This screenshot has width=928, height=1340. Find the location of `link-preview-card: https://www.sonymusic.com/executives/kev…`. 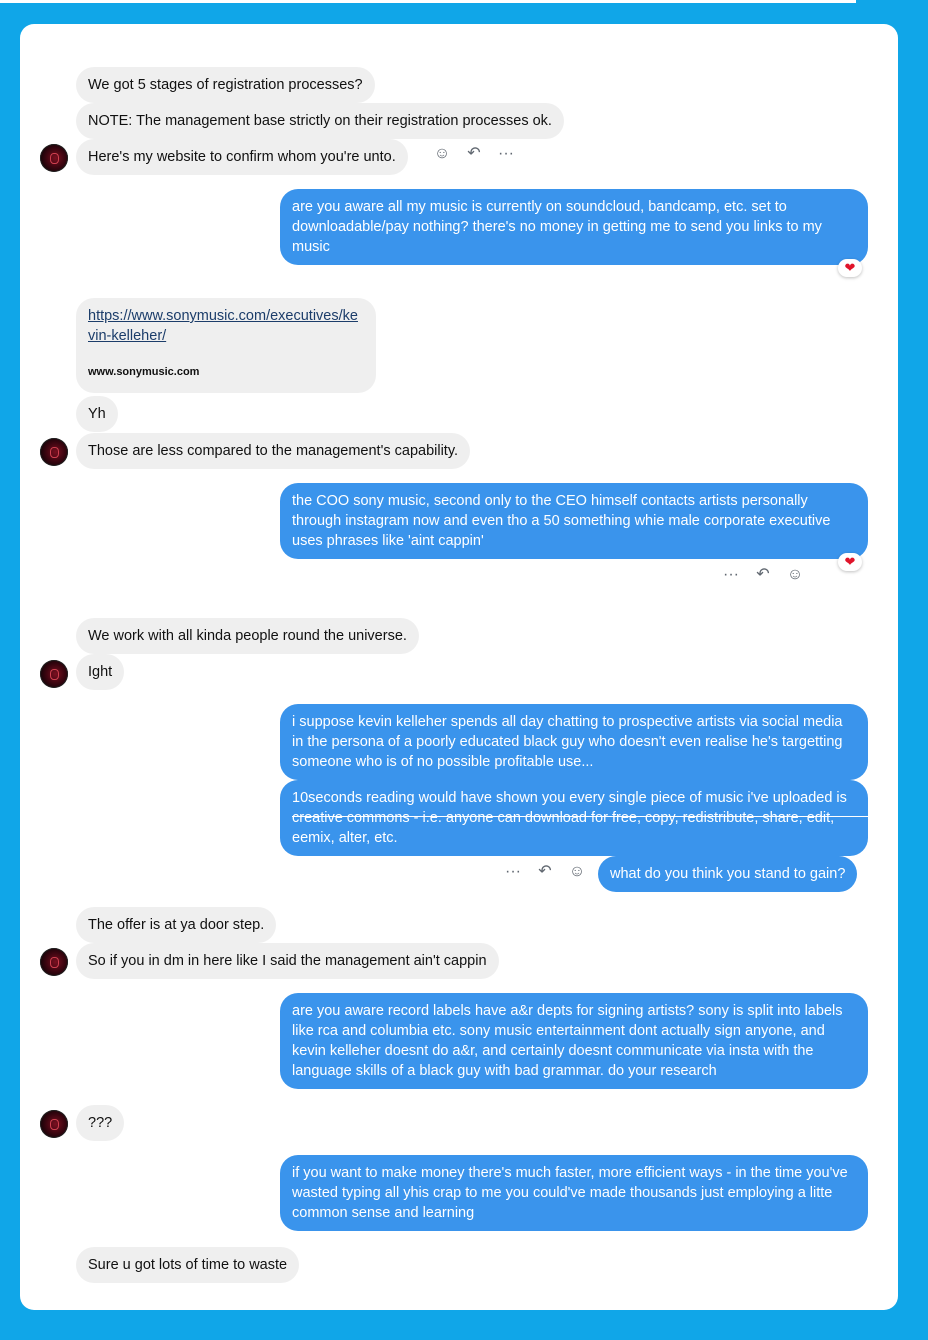

link-preview-card: https://www.sonymusic.com/executives/kev… is located at coordinates (226, 345).